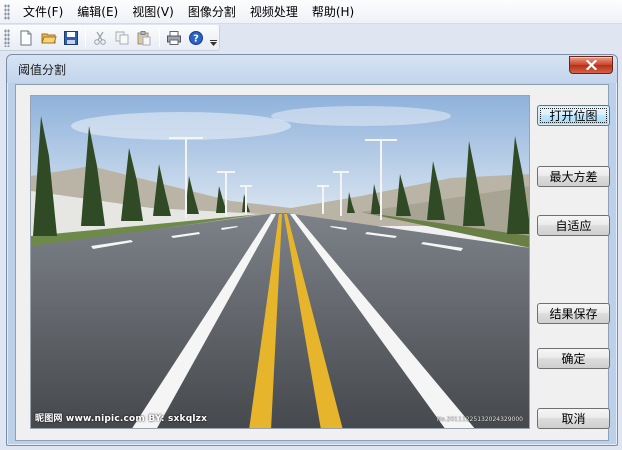 The height and width of the screenshot is (450, 622). What do you see at coordinates (274, 12) in the screenshot?
I see `menu-video-processing: 视频处理` at bounding box center [274, 12].